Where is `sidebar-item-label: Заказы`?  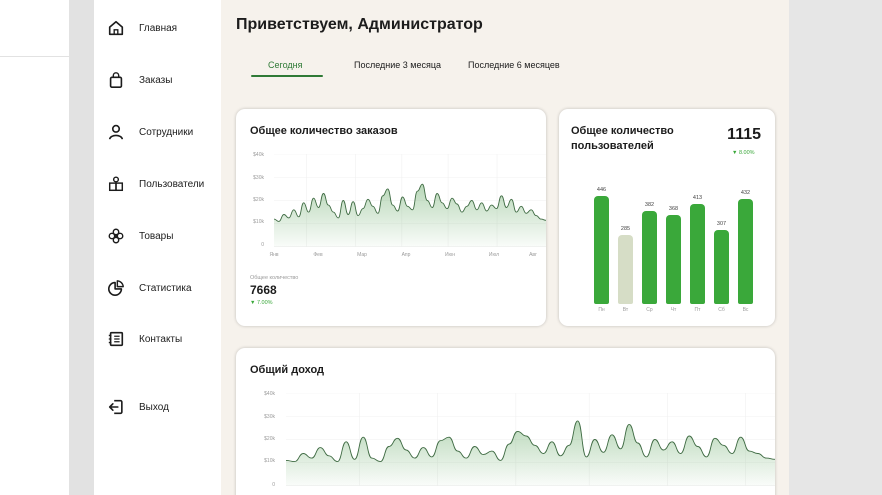 sidebar-item-label: Заказы is located at coordinates (156, 80).